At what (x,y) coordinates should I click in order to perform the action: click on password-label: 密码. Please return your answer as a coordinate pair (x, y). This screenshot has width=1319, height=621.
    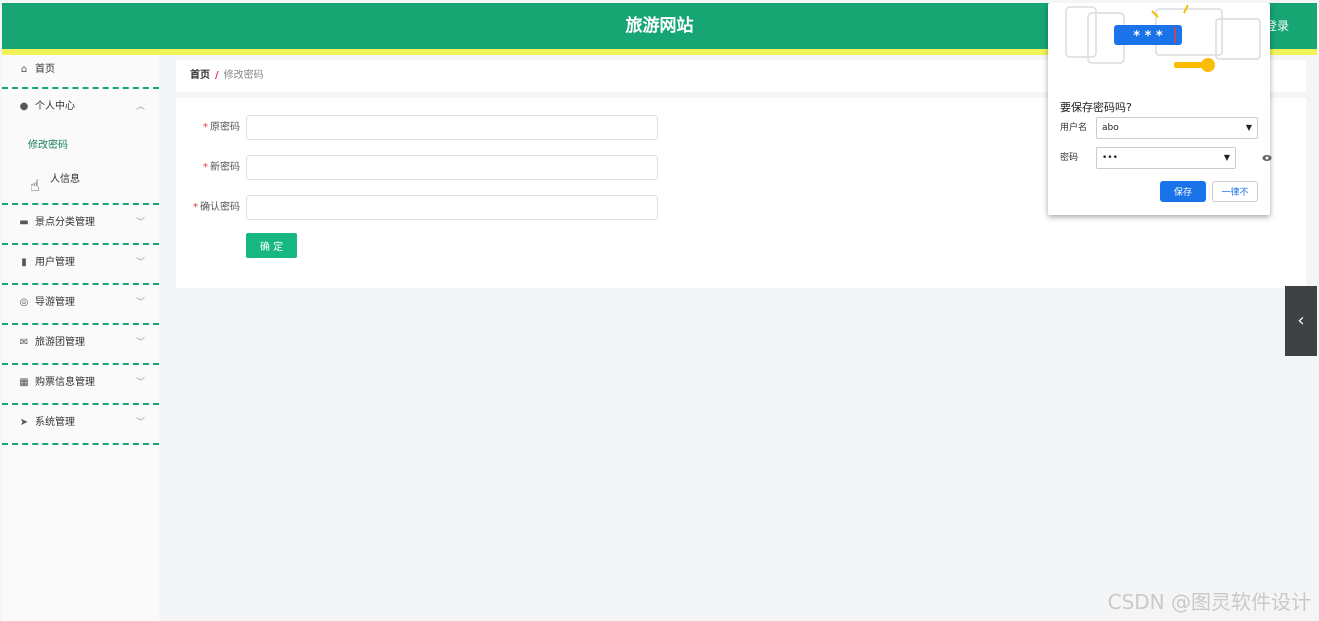
    Looking at the image, I should click on (1069, 158).